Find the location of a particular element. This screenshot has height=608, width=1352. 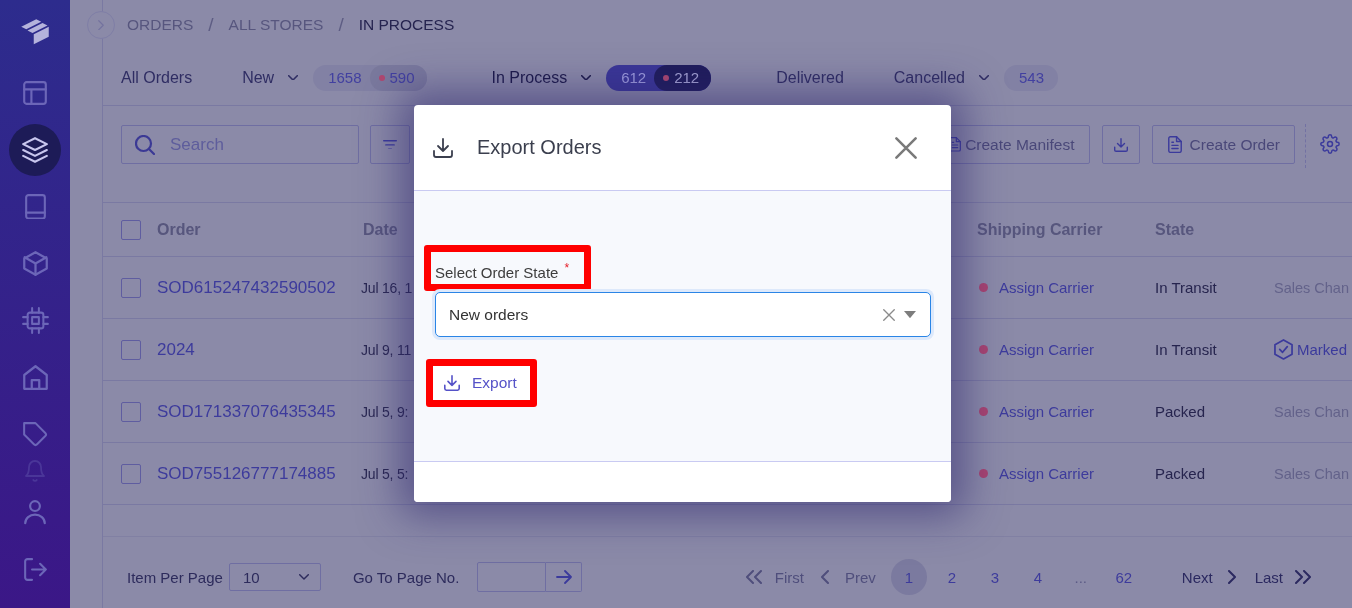

total-count: 612 is located at coordinates (634, 77).